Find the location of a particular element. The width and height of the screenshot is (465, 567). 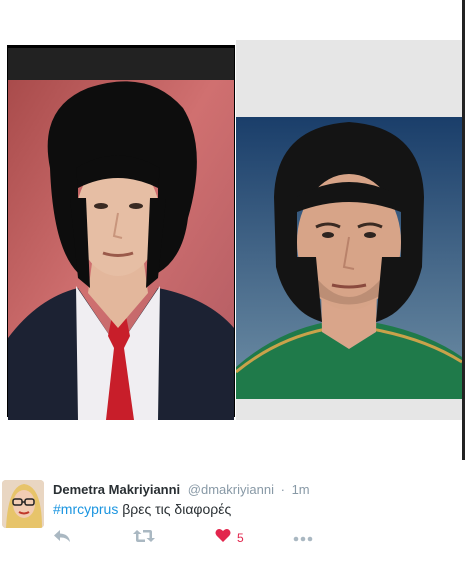

retweet-icon is located at coordinates (144, 538).